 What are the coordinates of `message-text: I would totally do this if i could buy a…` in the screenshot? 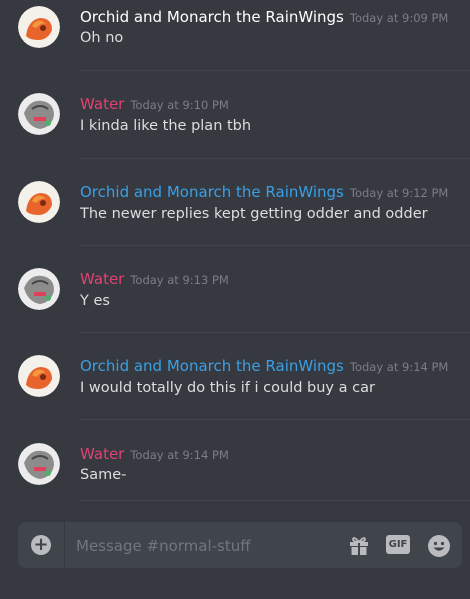 It's located at (227, 388).